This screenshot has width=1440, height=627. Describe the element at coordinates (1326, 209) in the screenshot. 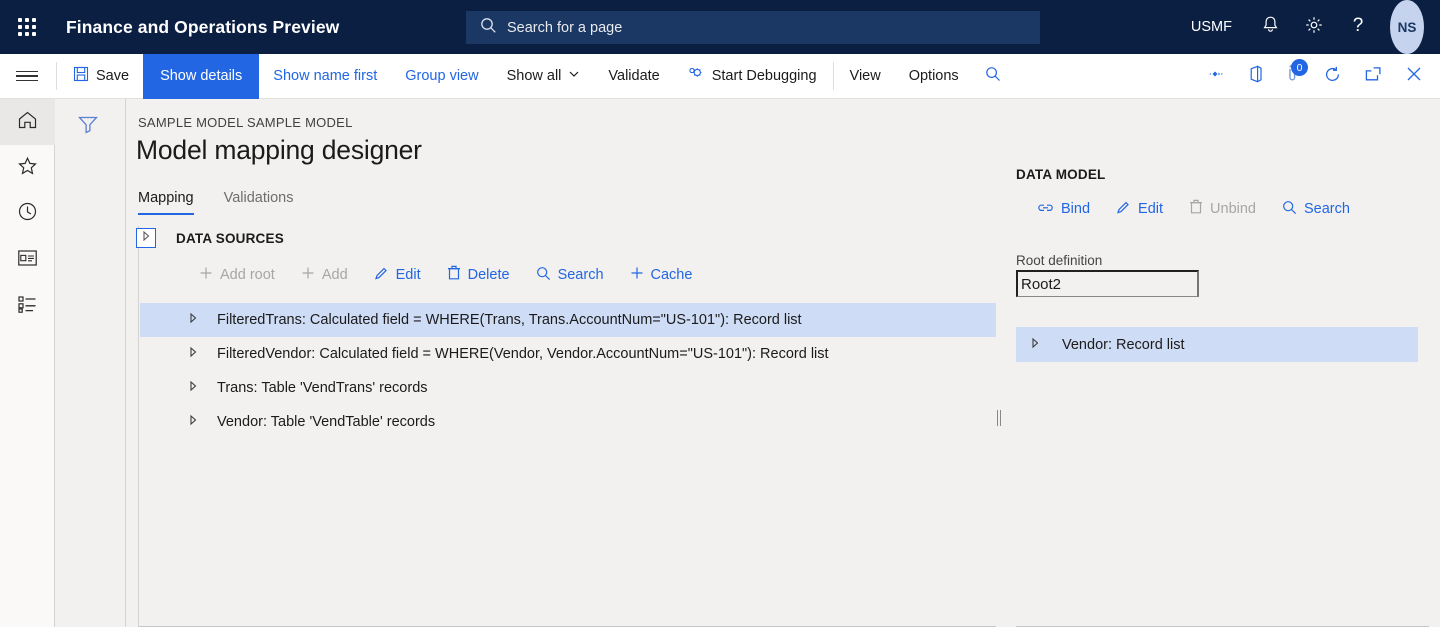

I see `search-label: Search` at that location.